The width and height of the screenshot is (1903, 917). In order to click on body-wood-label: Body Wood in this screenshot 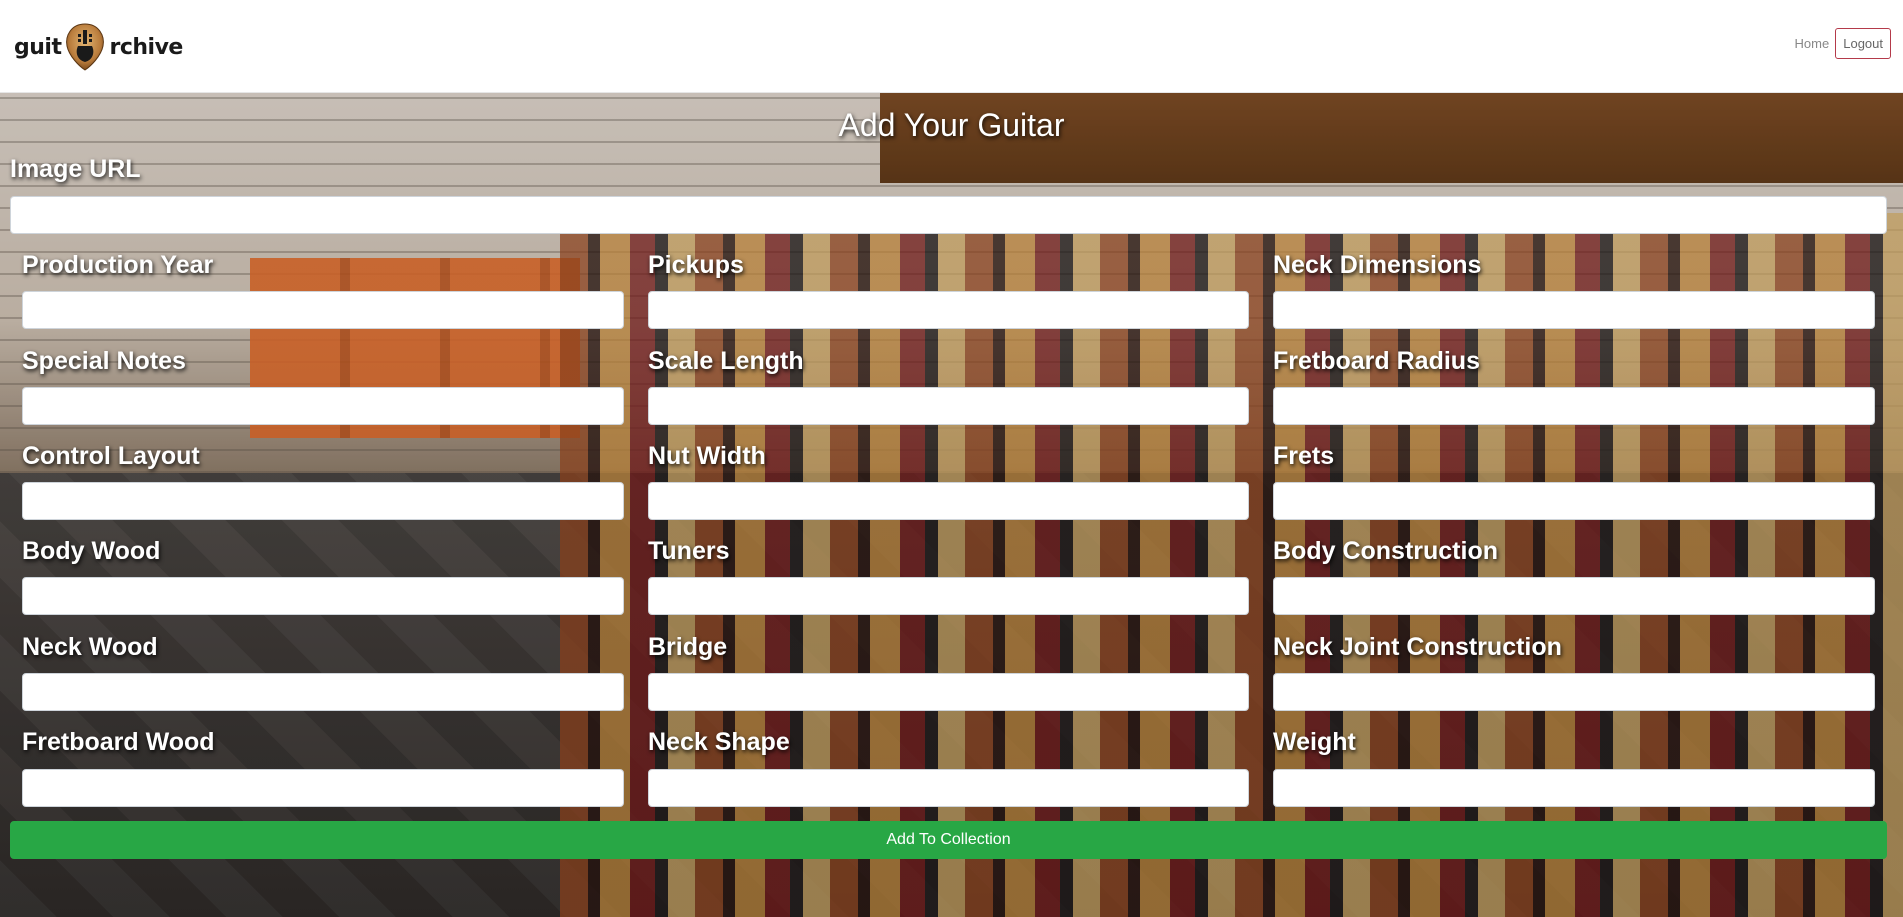, I will do `click(91, 551)`.